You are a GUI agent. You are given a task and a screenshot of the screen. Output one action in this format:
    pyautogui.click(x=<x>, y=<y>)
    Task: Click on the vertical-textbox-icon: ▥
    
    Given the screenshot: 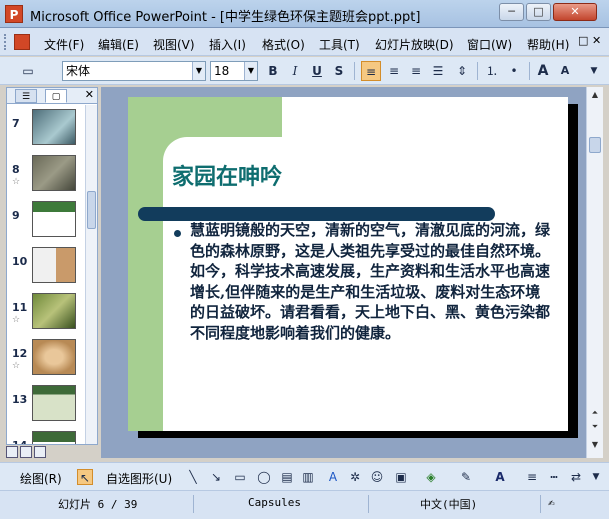 What is the action you would take?
    pyautogui.click(x=308, y=477)
    